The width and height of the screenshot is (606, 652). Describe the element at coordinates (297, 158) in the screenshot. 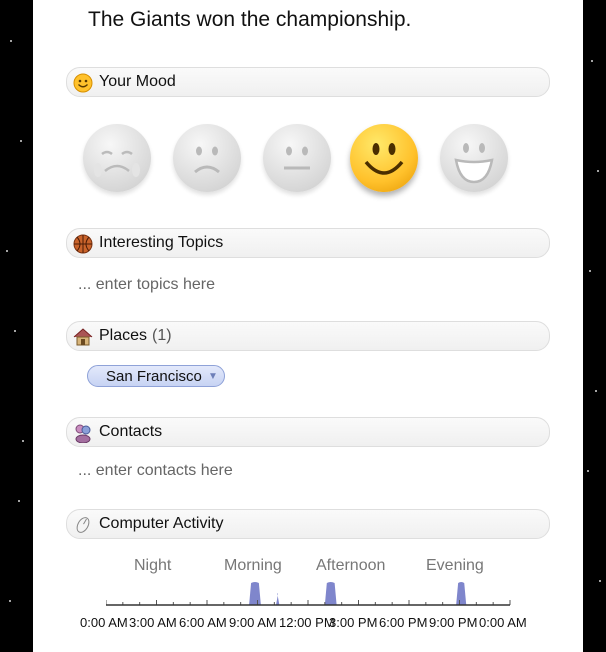

I see `neutral-face-icon` at that location.